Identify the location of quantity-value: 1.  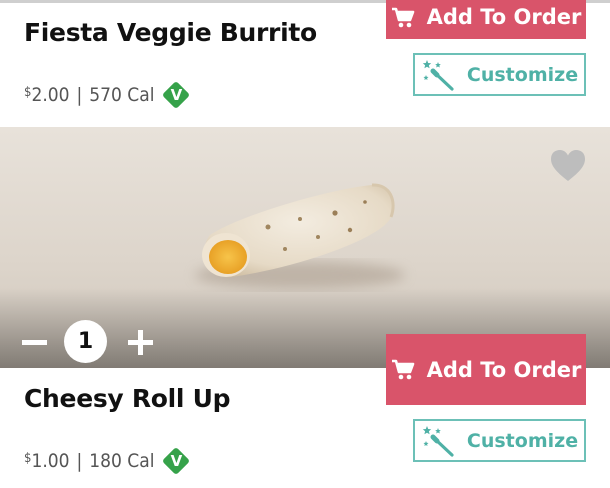
(85, 341).